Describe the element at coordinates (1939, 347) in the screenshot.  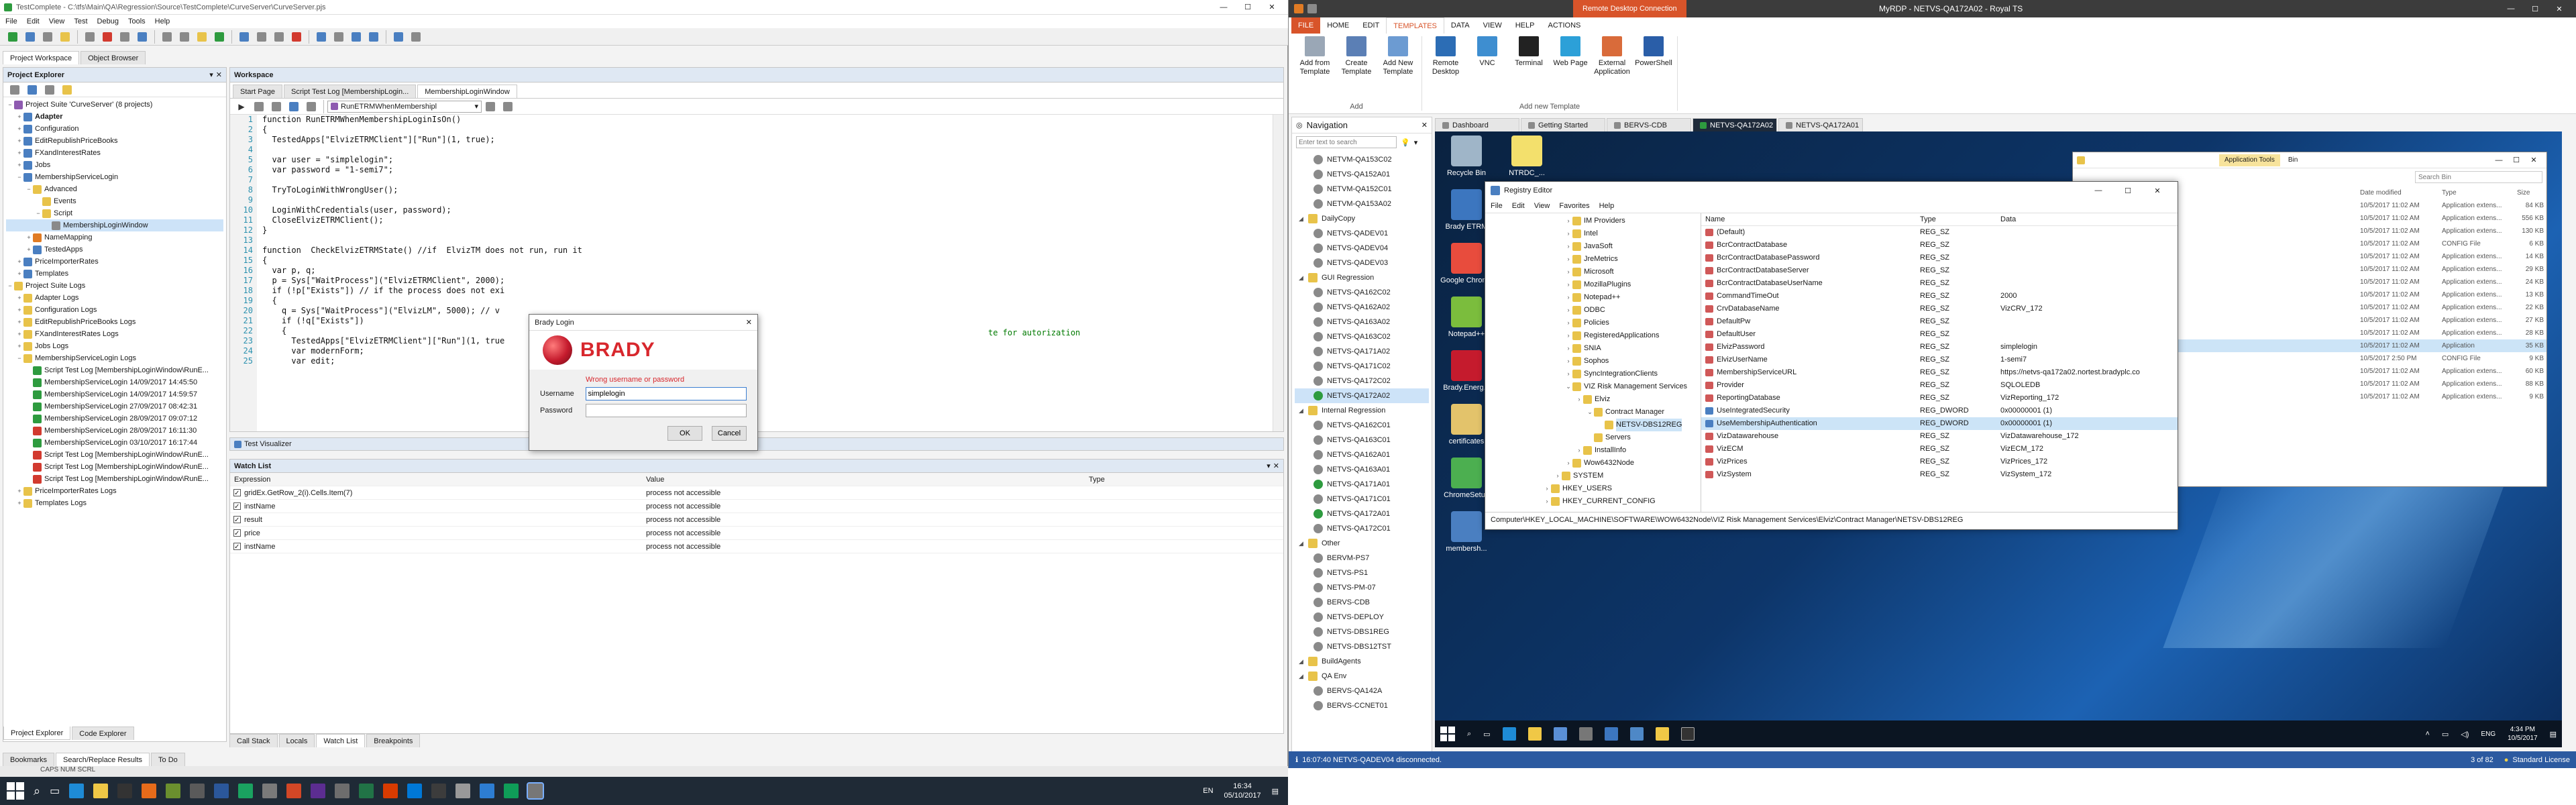
I see `registry-value-row: ElvizPassword REG_SZ simplelogin` at that location.